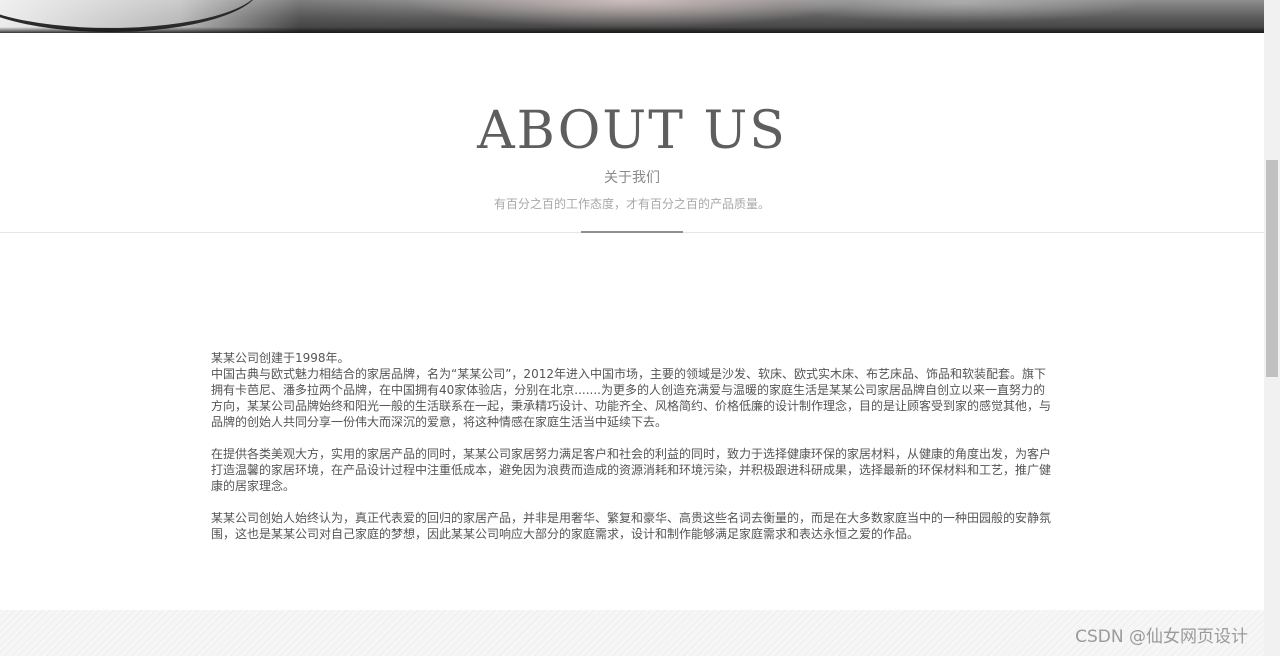 The image size is (1280, 656). Describe the element at coordinates (632, 131) in the screenshot. I see `about-title: ABOUT US` at that location.